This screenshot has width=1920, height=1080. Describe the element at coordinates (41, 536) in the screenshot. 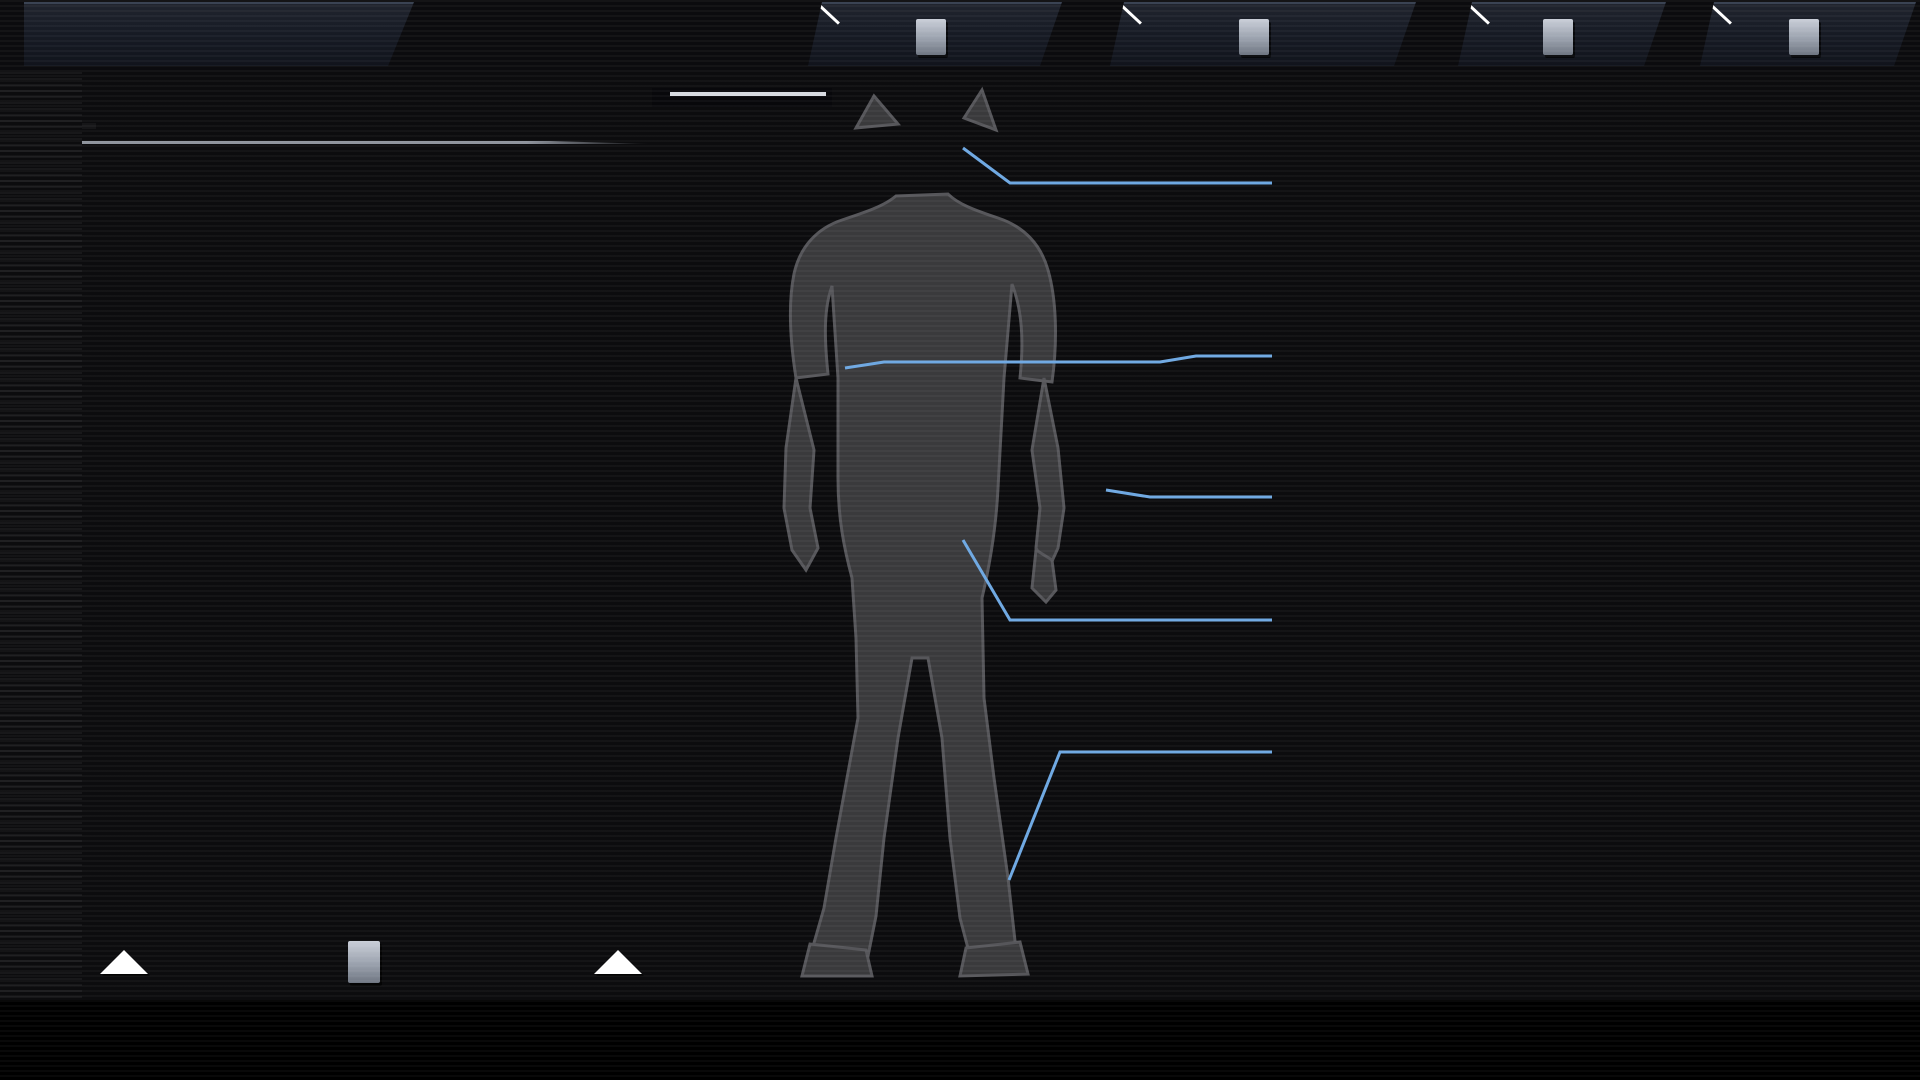

I see `left-edge-texture` at that location.